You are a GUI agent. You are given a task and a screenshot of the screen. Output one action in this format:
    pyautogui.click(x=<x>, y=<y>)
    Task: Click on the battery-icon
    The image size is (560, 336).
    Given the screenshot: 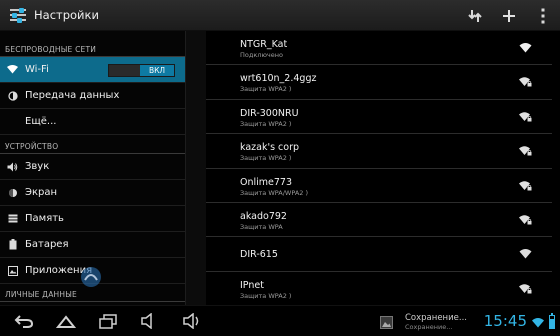 What is the action you would take?
    pyautogui.click(x=12, y=244)
    